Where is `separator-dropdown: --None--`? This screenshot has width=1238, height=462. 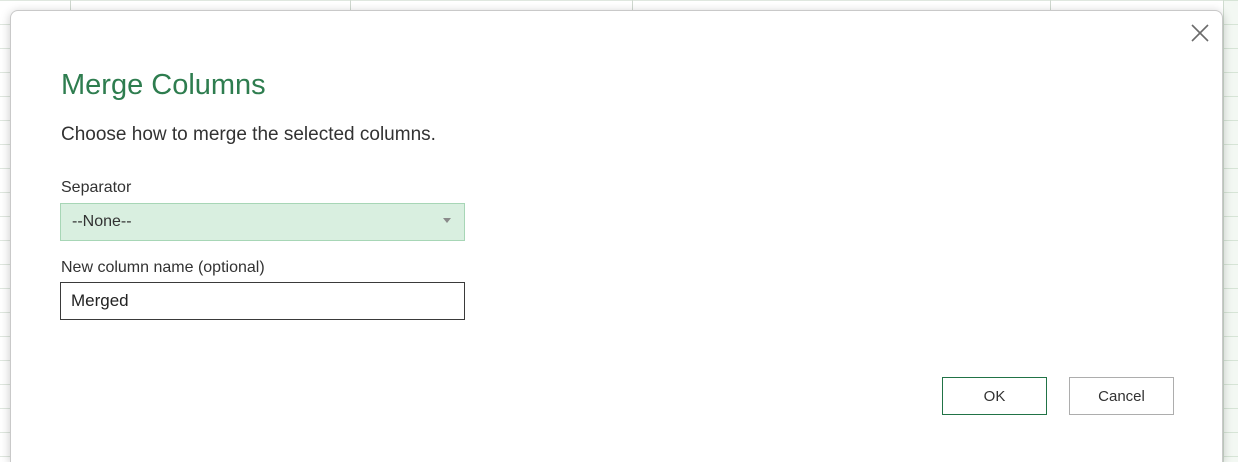 separator-dropdown: --None-- is located at coordinates (262, 222).